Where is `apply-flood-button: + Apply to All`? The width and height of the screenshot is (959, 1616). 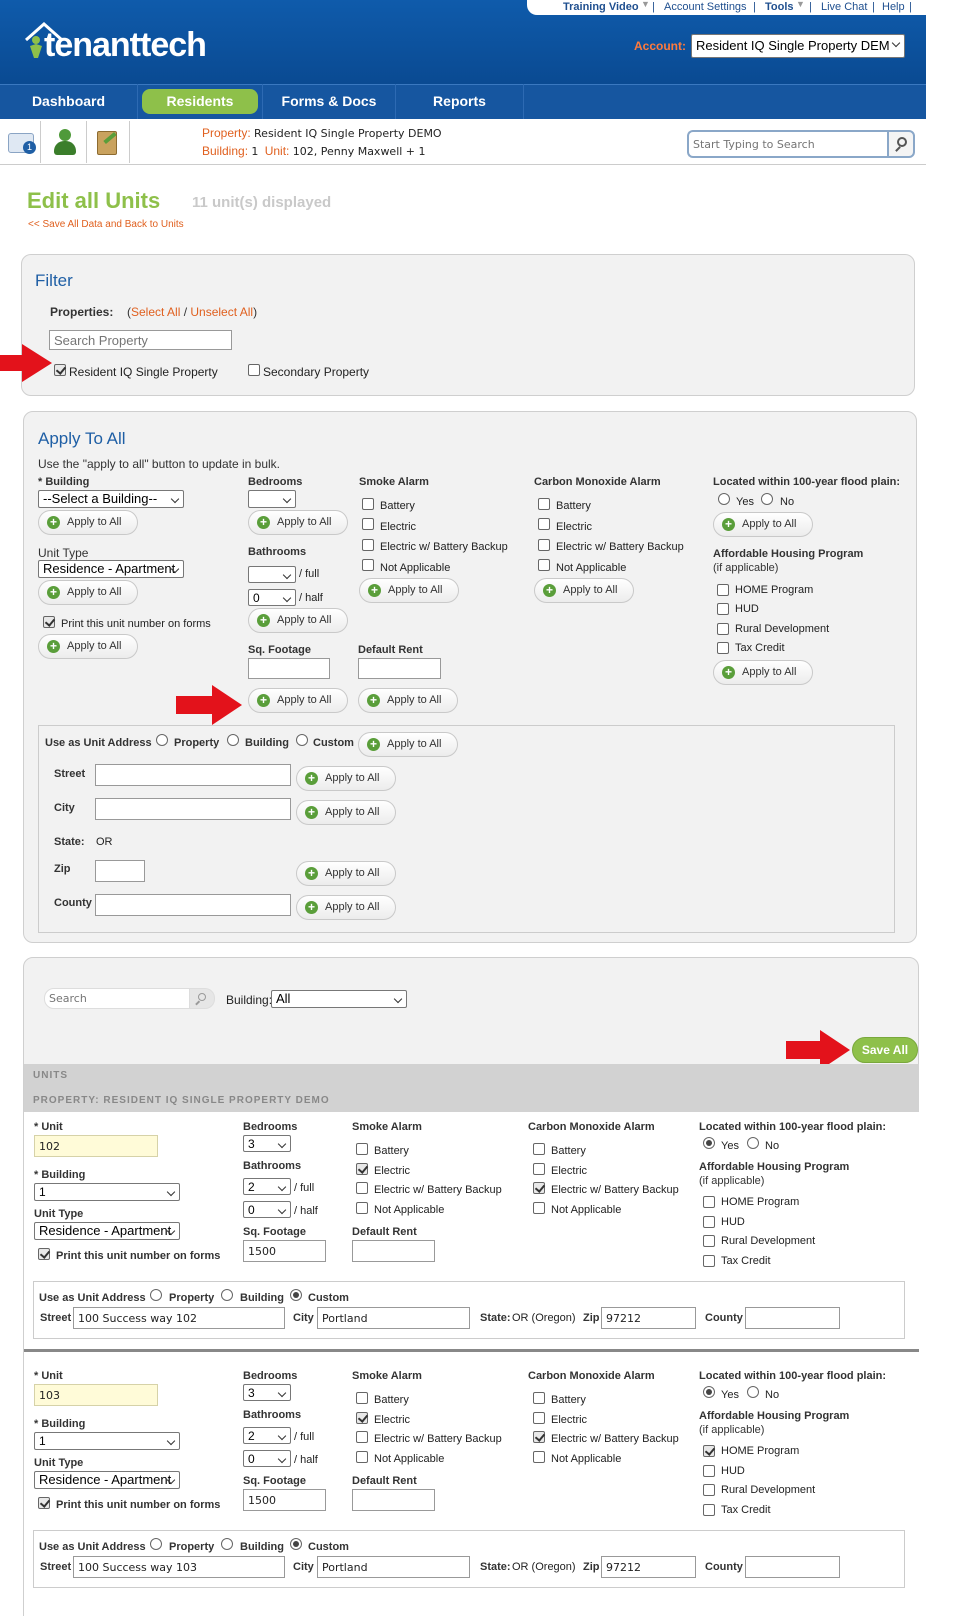
apply-flood-button: + Apply to All is located at coordinates (763, 524).